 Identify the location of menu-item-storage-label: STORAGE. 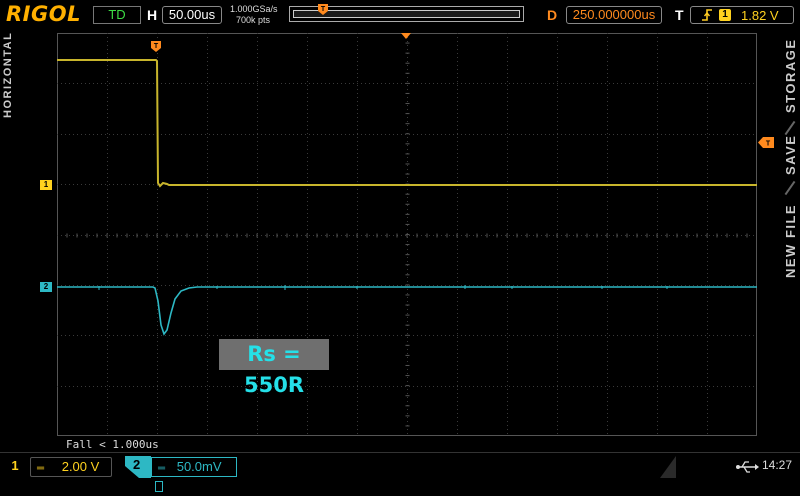
(790, 75).